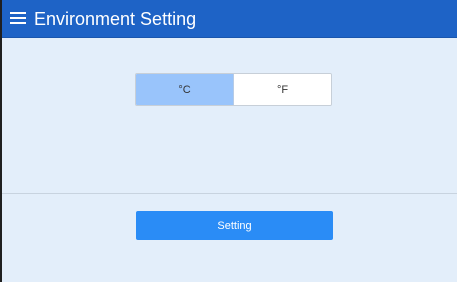 The height and width of the screenshot is (282, 457). What do you see at coordinates (229, 19) in the screenshot?
I see `header-bar: Environment Setting` at bounding box center [229, 19].